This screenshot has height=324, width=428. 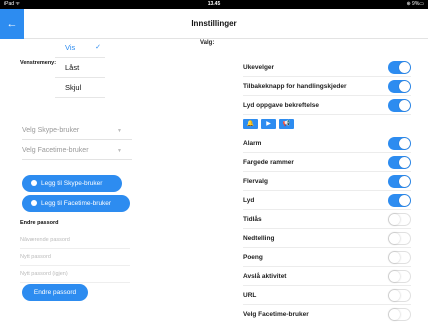 I want to click on flervalg-toggle, so click(x=399, y=181).